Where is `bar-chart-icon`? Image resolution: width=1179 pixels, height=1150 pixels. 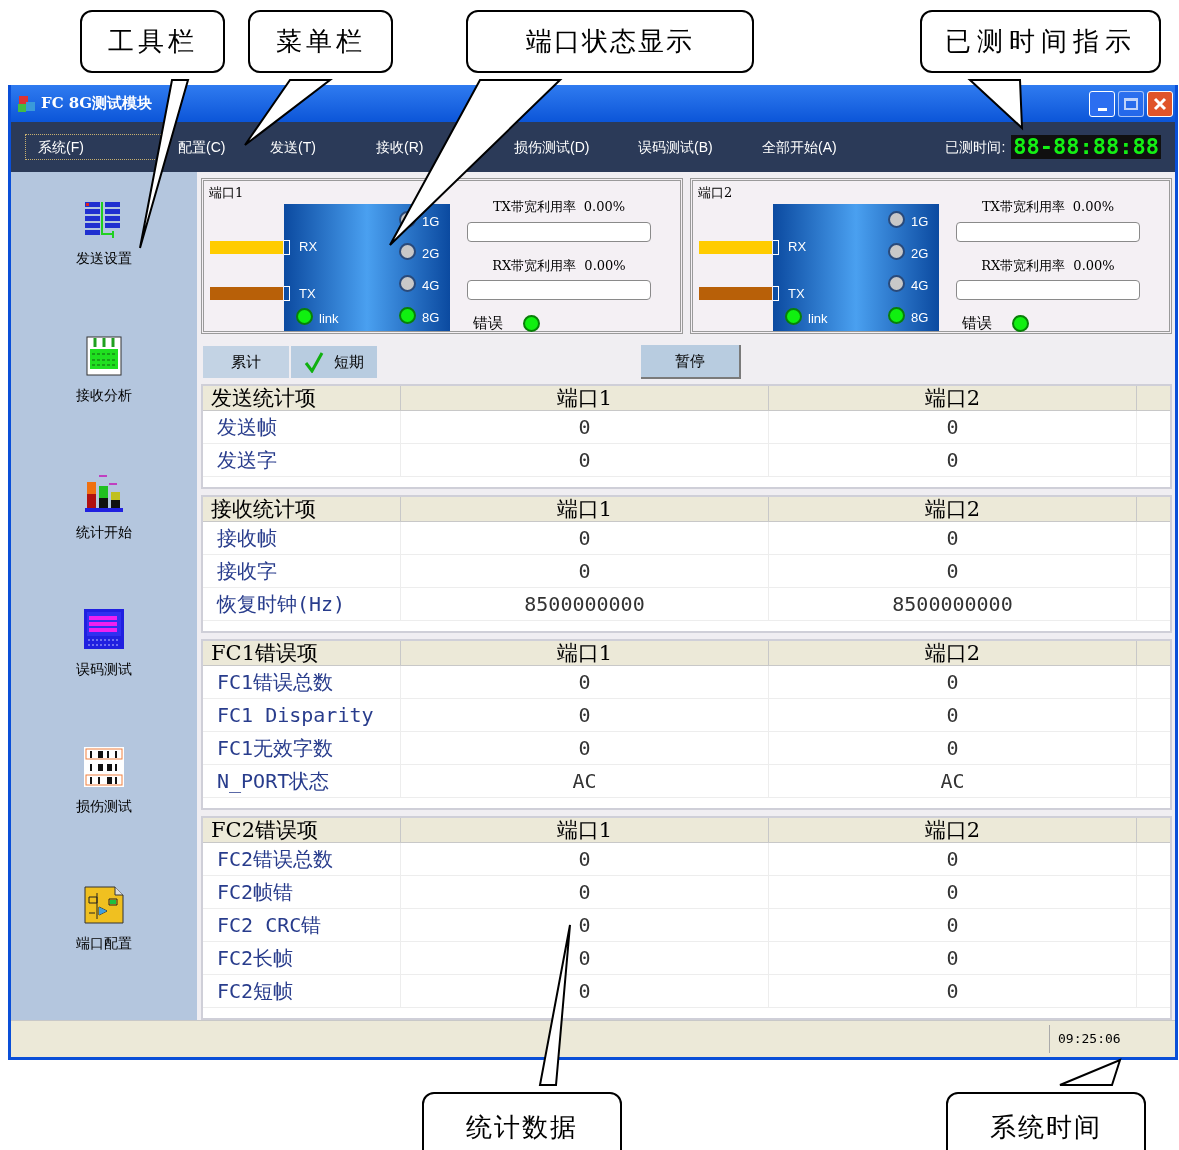 bar-chart-icon is located at coordinates (104, 493).